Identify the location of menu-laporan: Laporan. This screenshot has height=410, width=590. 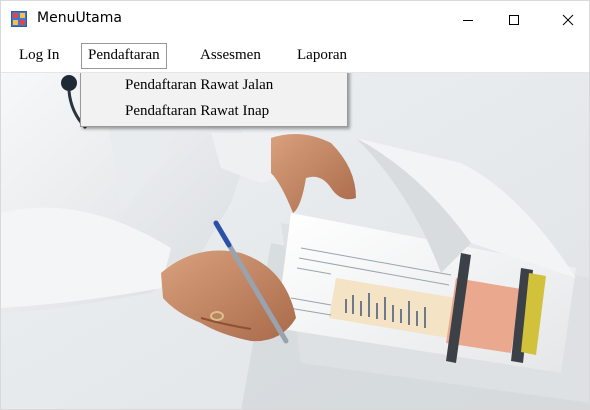
(322, 56).